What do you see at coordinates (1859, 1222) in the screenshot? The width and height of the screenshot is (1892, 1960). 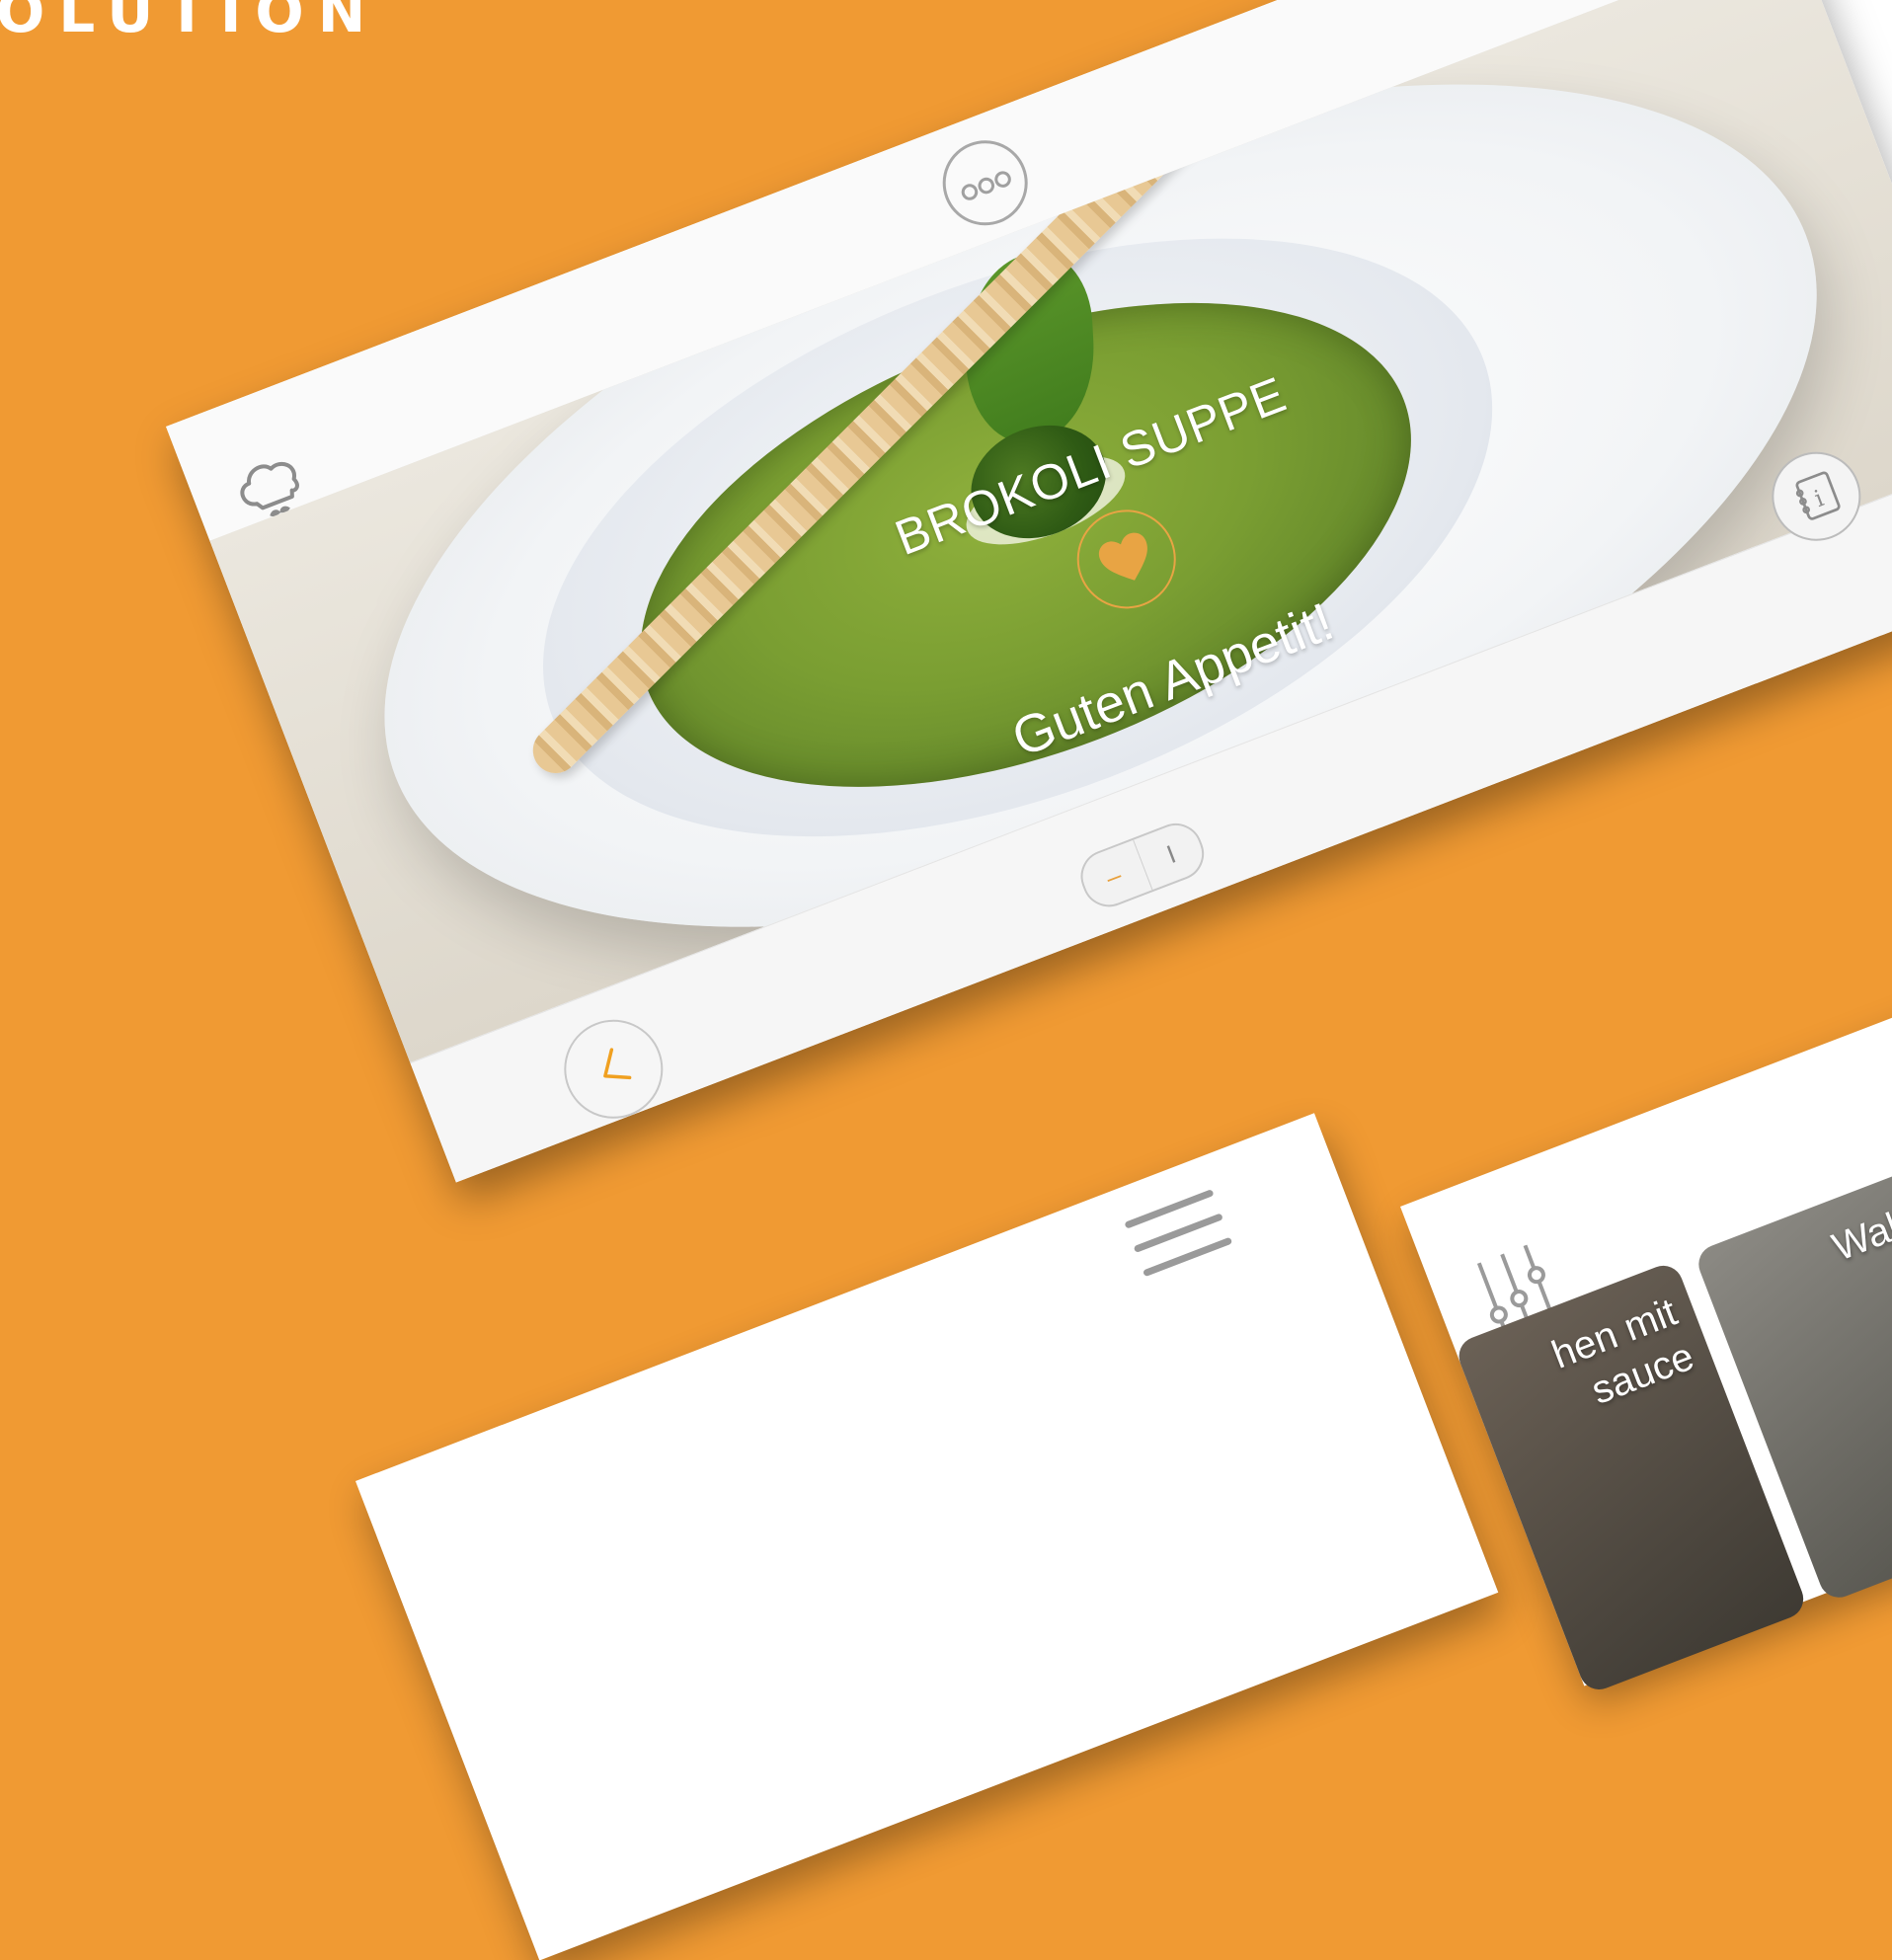 I see `recipe-card-label: Walnuss S Nud` at bounding box center [1859, 1222].